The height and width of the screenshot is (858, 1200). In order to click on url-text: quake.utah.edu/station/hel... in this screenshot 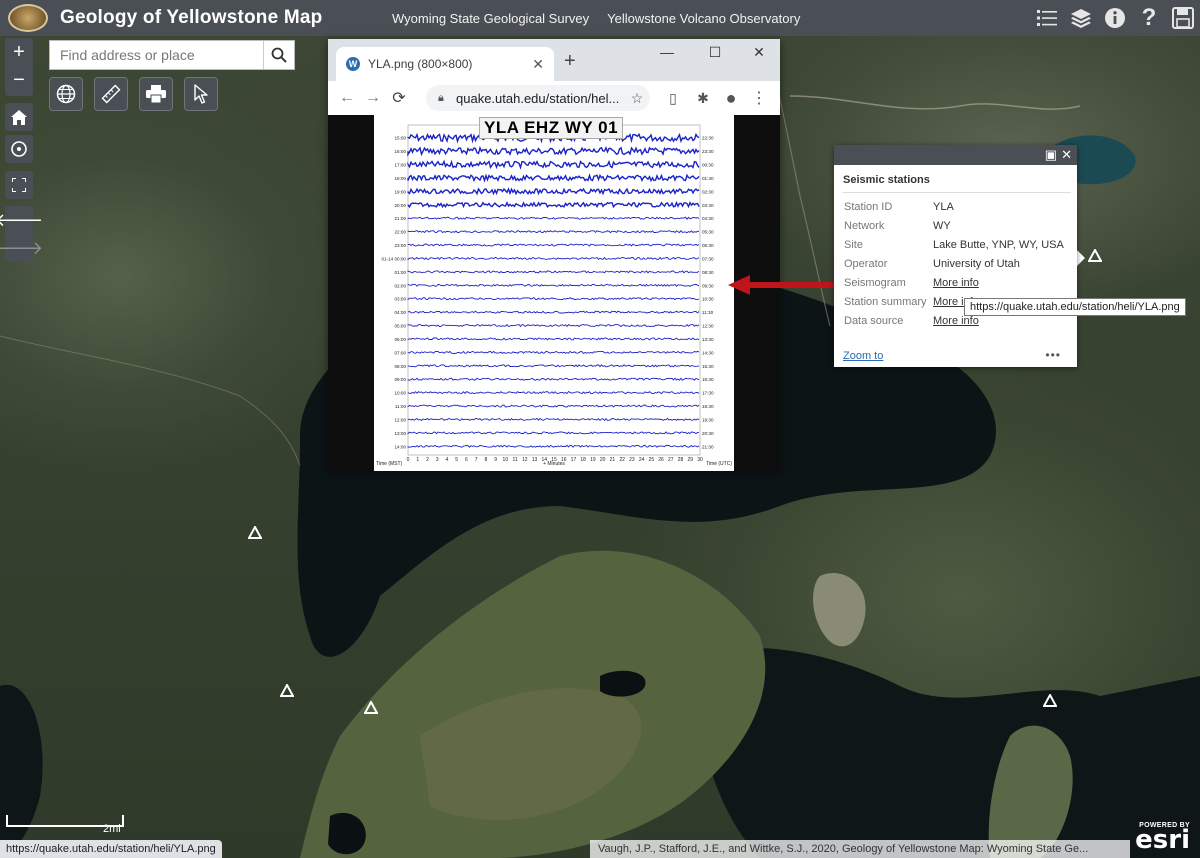, I will do `click(538, 98)`.